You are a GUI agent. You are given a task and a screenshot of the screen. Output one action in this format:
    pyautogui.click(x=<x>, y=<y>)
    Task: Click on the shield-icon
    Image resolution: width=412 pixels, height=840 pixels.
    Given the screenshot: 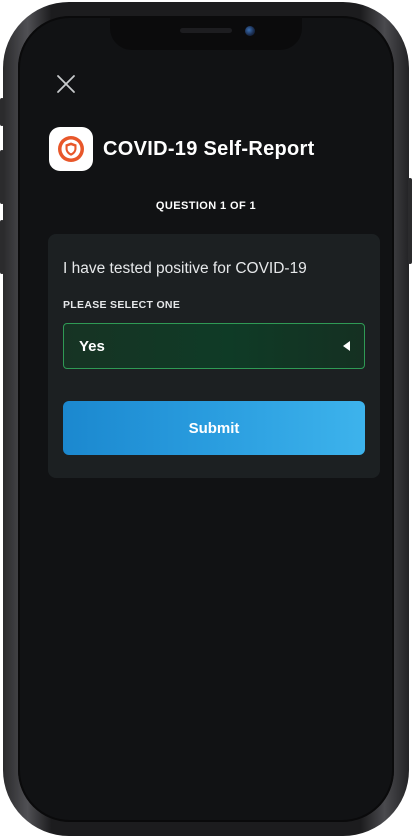 What is the action you would take?
    pyautogui.click(x=71, y=149)
    